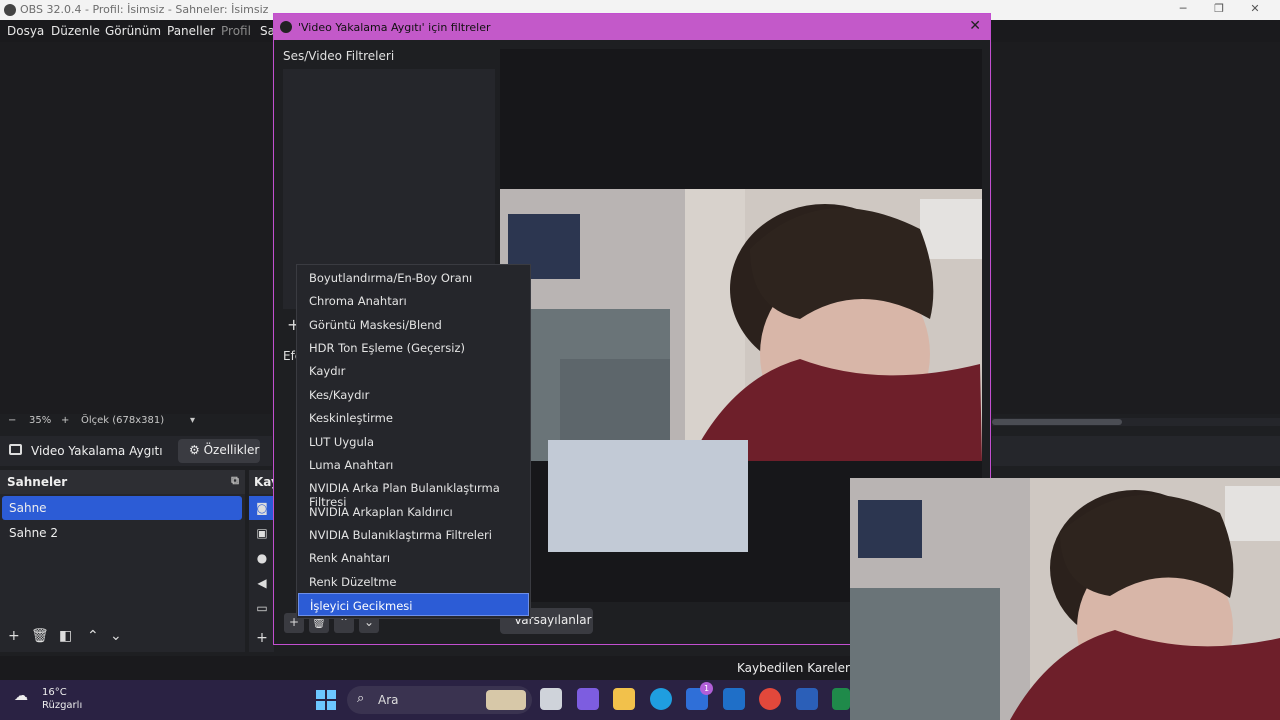  Describe the element at coordinates (770, 699) in the screenshot. I see `chrome-icon` at that location.